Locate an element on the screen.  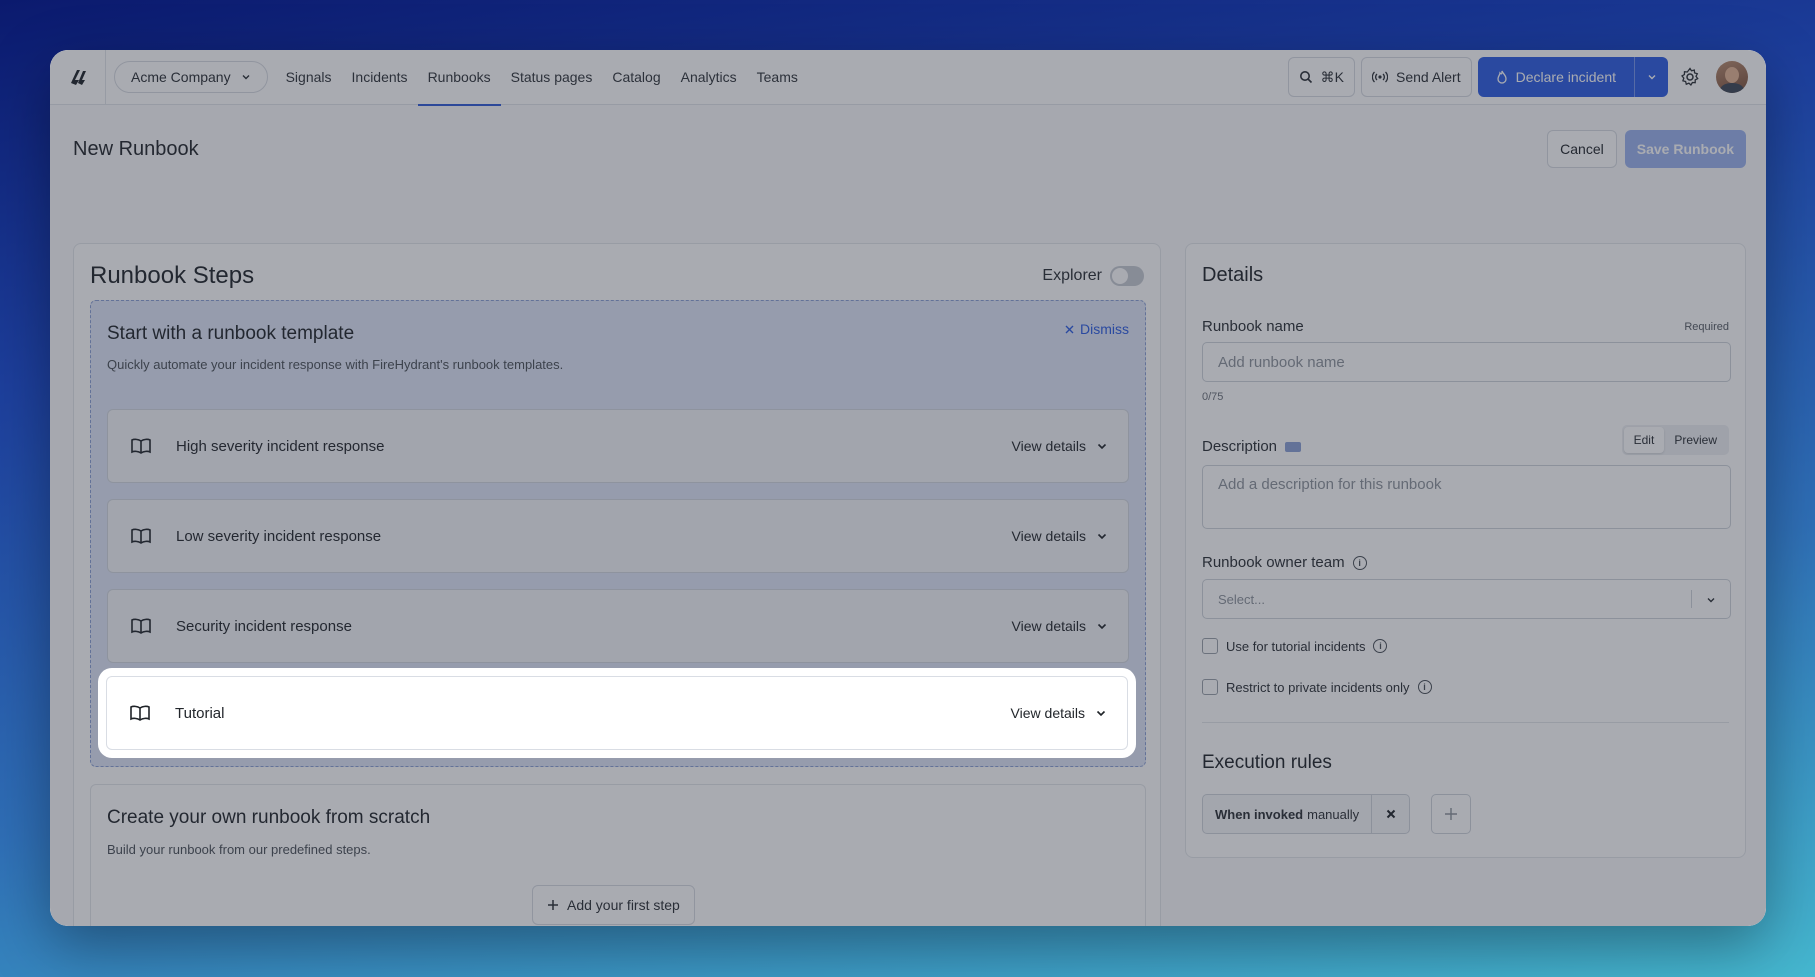
company-switcher: Acme Company is located at coordinates (191, 77).